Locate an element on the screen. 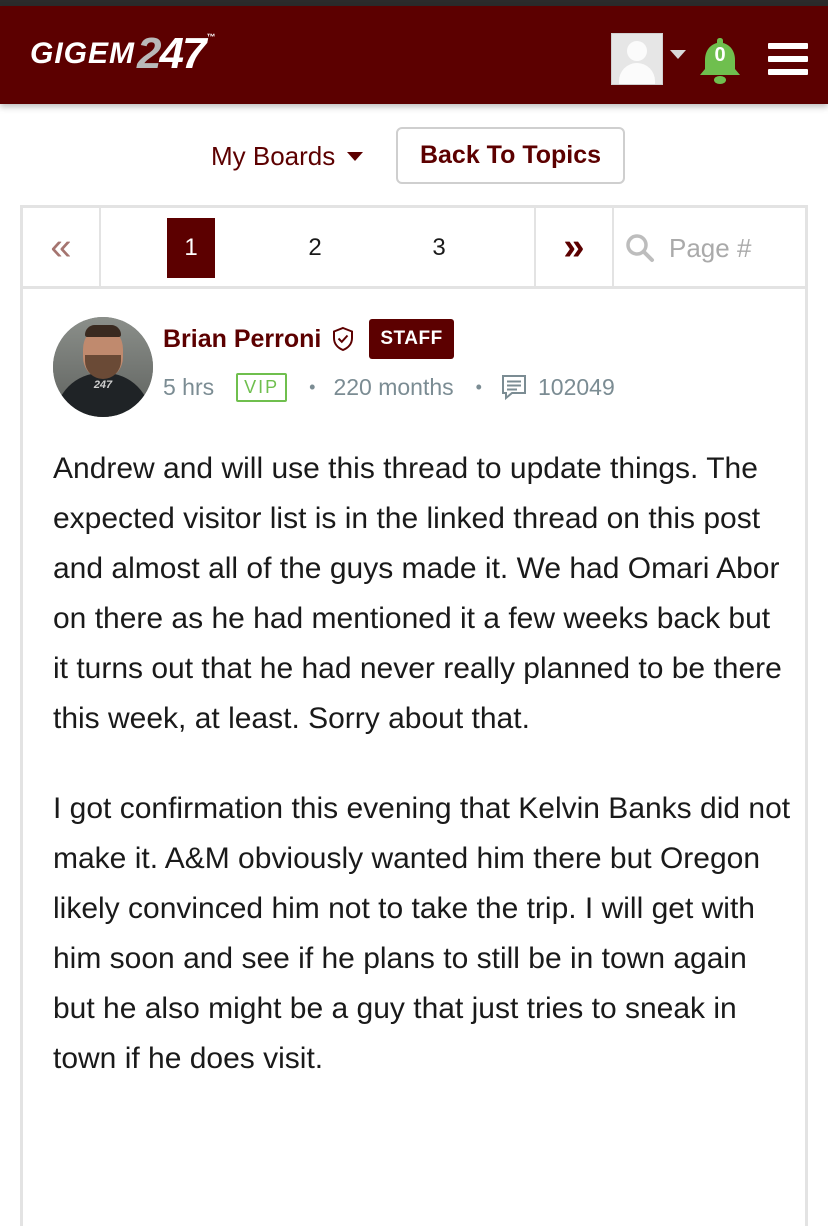 Image resolution: width=828 pixels, height=1226 pixels. avatar-shirt-logo: 247 is located at coordinates (103, 385).